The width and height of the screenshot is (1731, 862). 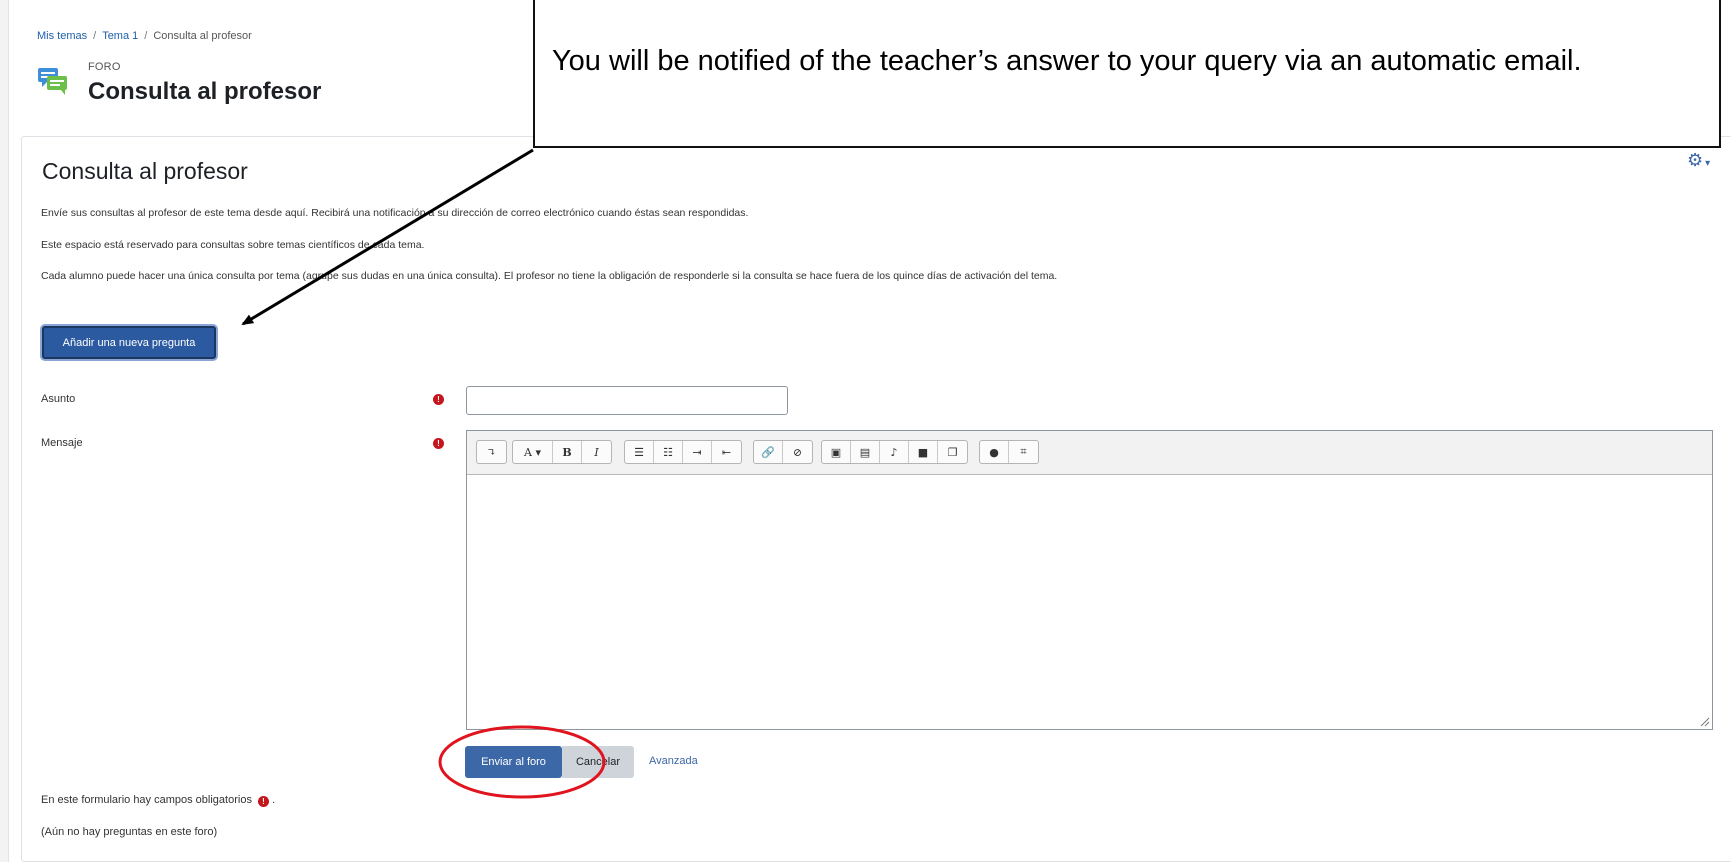 I want to click on empty-forum-note: (Aún no hay preguntas en este foro), so click(x=129, y=832).